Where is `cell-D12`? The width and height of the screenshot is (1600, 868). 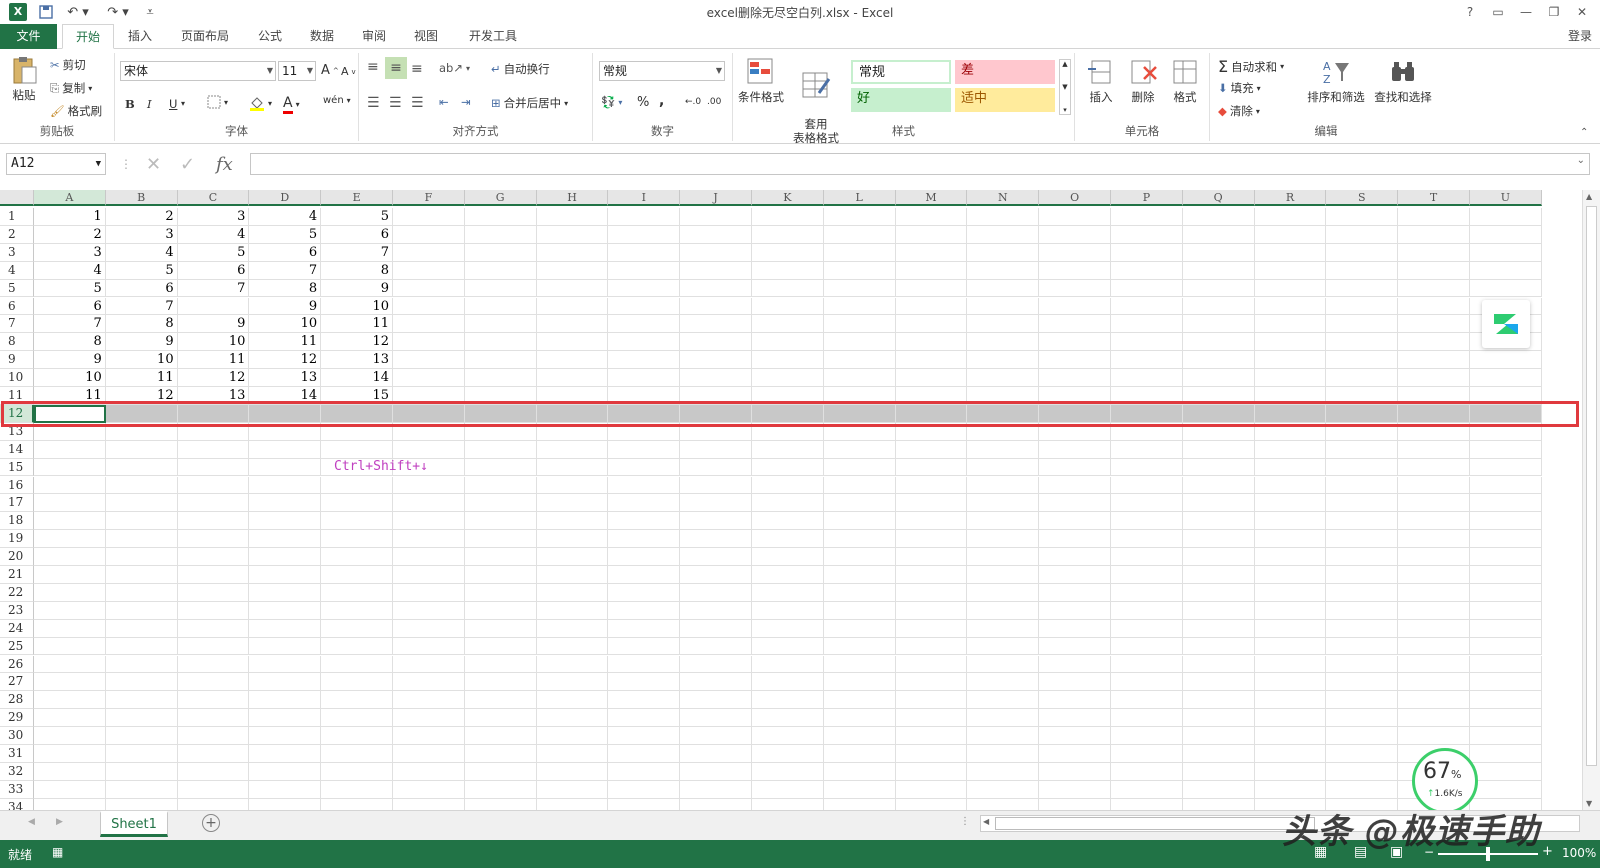
cell-D12 is located at coordinates (285, 413).